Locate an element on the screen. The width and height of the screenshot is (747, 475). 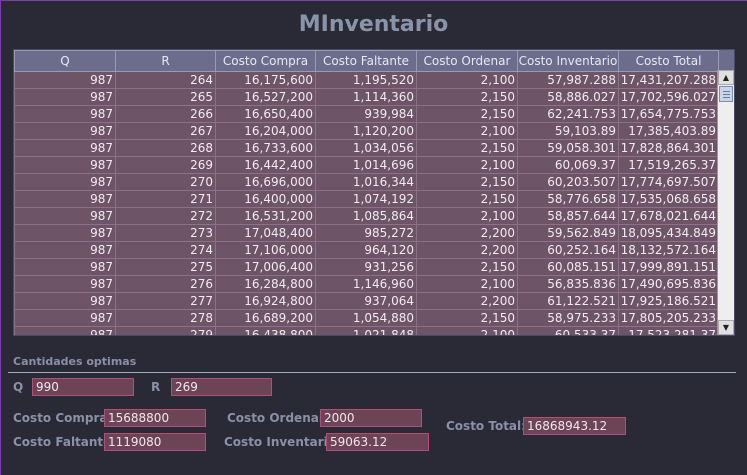
table-cell: 939,984 is located at coordinates (366, 114).